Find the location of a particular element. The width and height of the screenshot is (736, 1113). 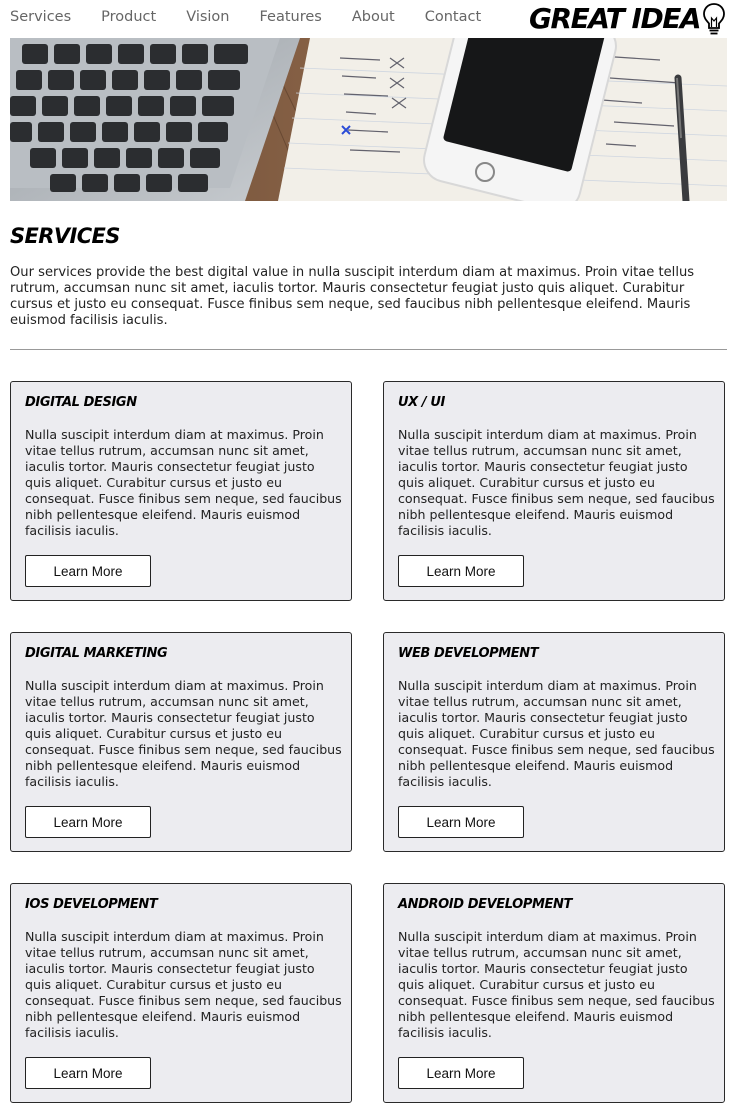

hero-image is located at coordinates (368, 119).